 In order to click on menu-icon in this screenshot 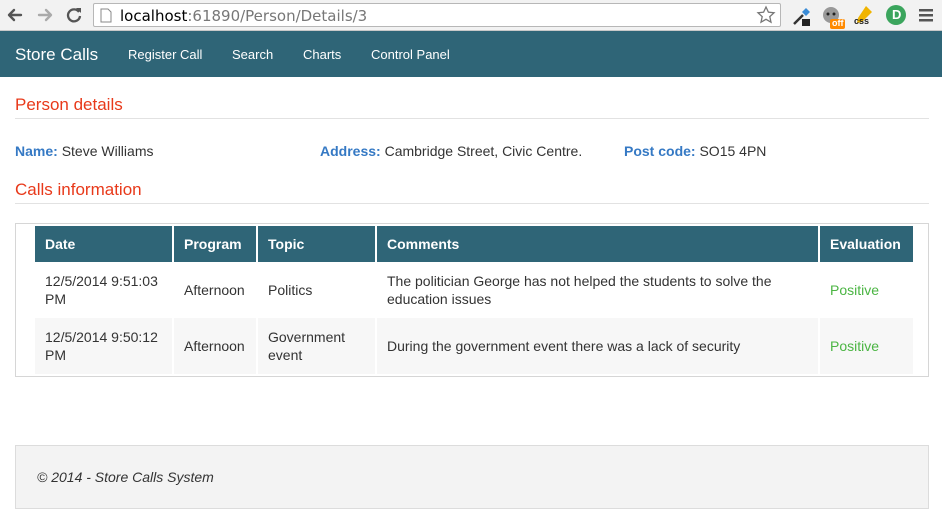, I will do `click(928, 16)`.